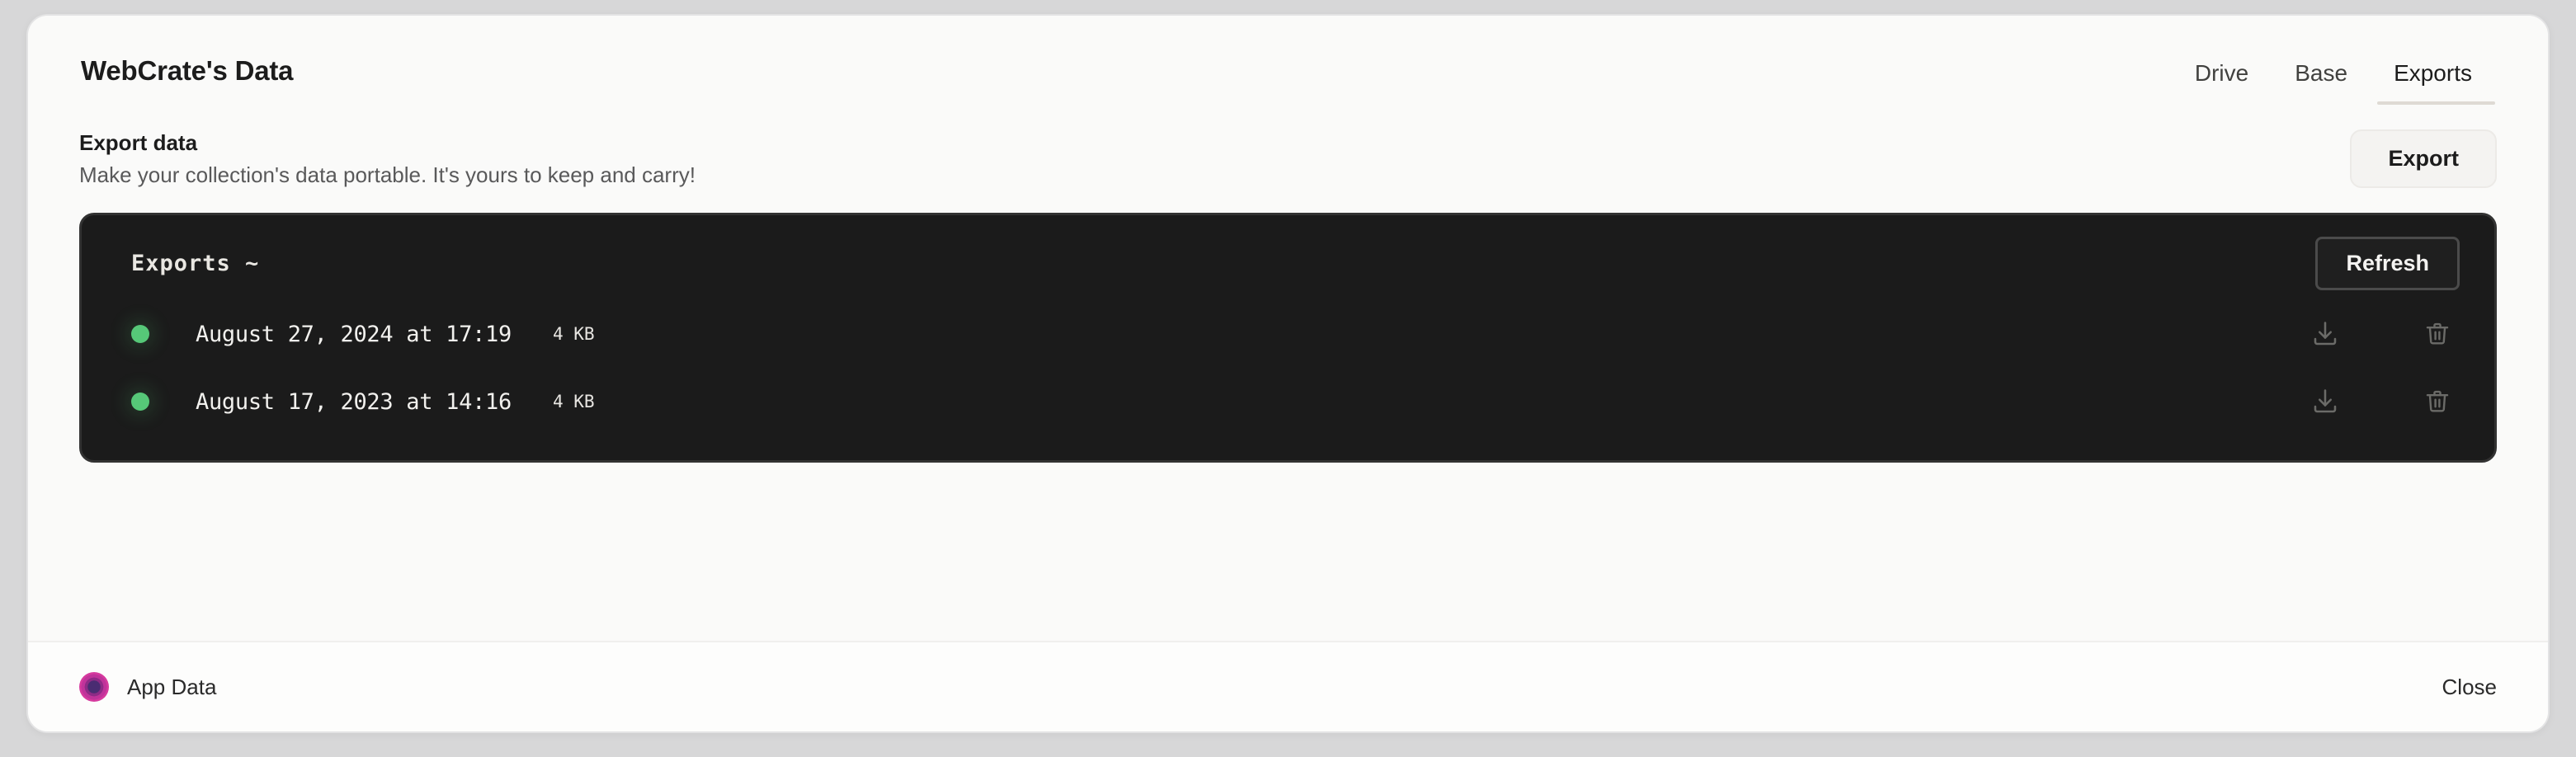  What do you see at coordinates (354, 334) in the screenshot?
I see `export-date: August 27, 2024 at 17:19` at bounding box center [354, 334].